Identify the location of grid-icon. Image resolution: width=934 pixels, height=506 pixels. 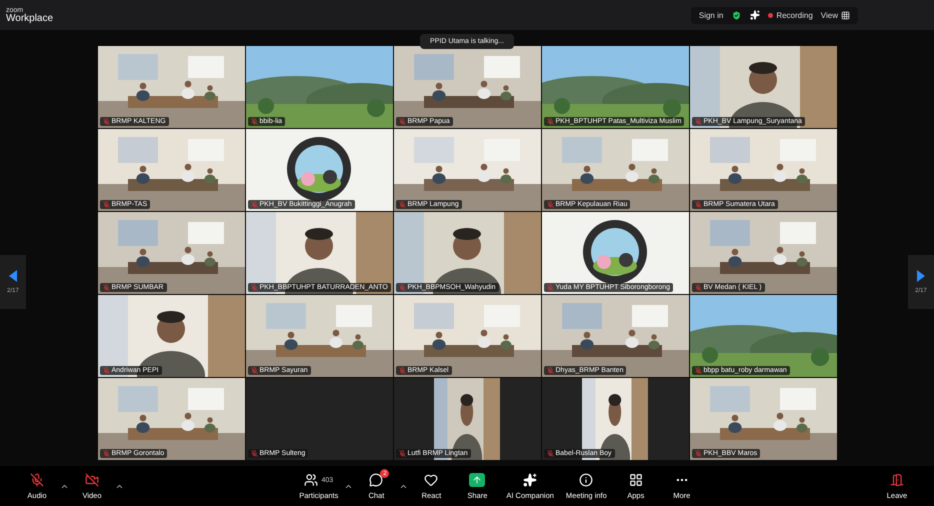
(845, 15).